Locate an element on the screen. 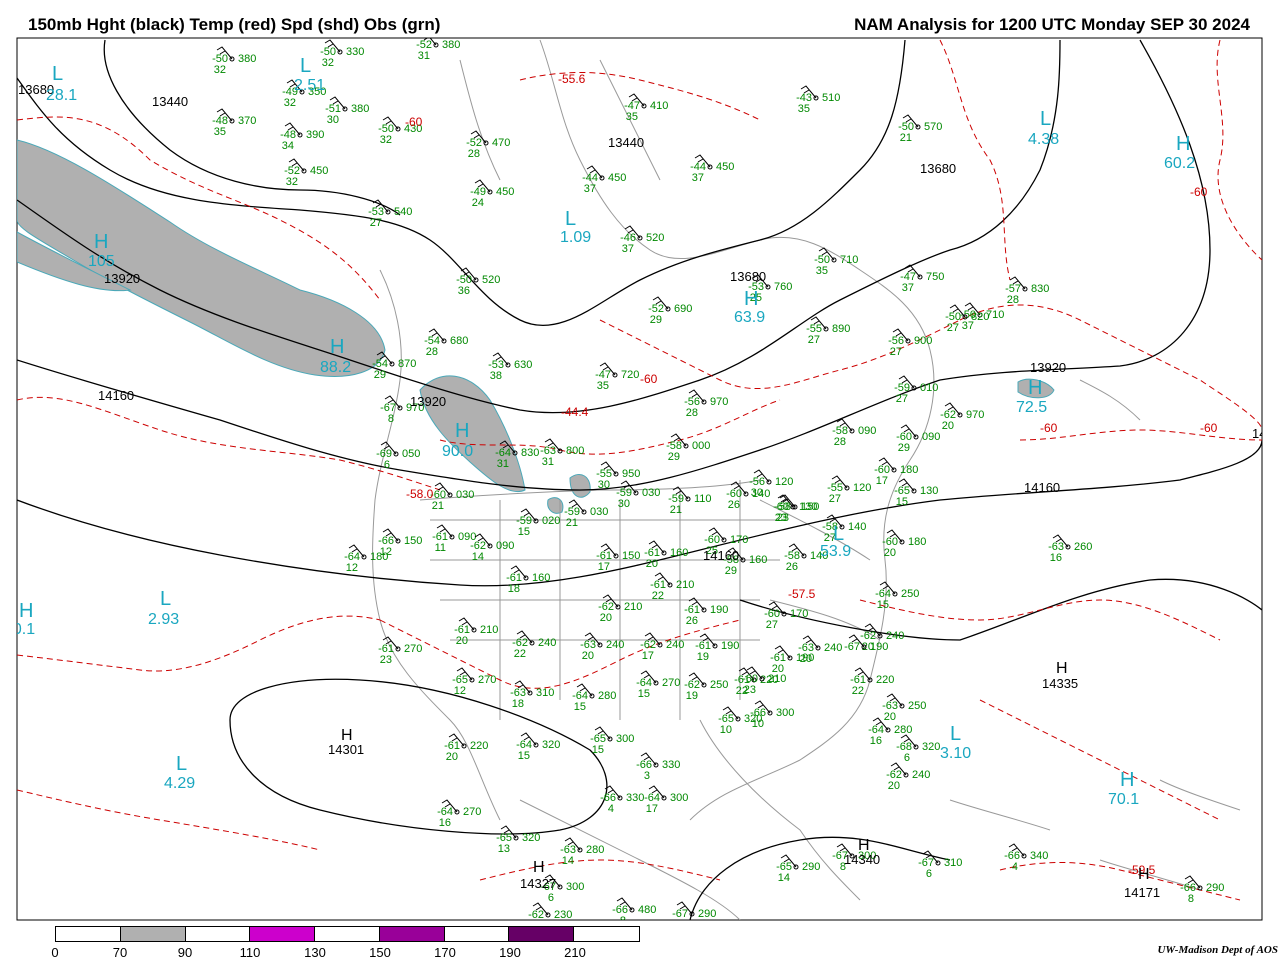 Image resolution: width=1280 pixels, height=960 pixels. obs-dewpoint: 19 is located at coordinates (692, 696).